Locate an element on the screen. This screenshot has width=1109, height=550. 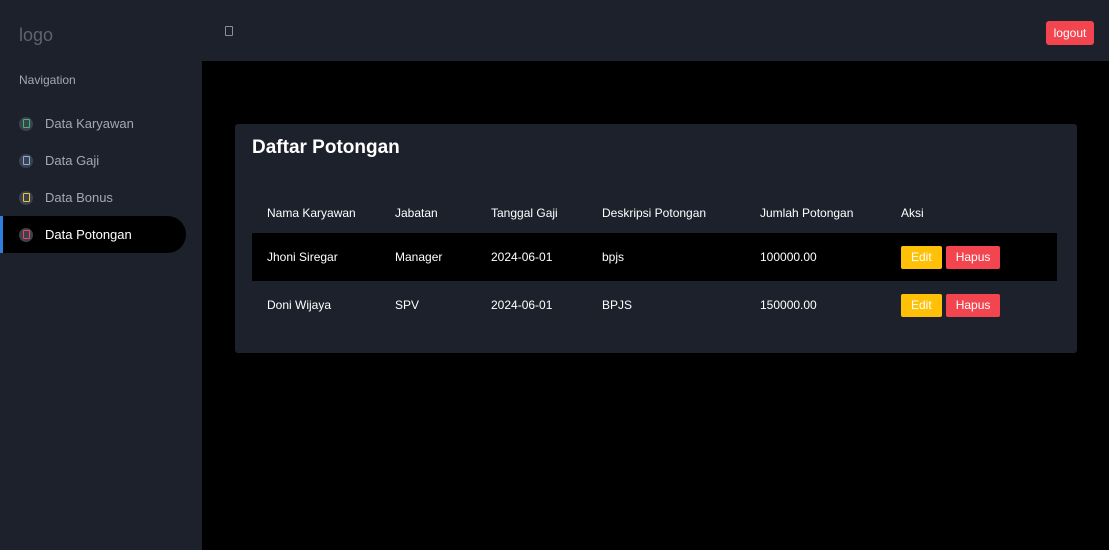
cell-nama: Doni Wijaya is located at coordinates (299, 305).